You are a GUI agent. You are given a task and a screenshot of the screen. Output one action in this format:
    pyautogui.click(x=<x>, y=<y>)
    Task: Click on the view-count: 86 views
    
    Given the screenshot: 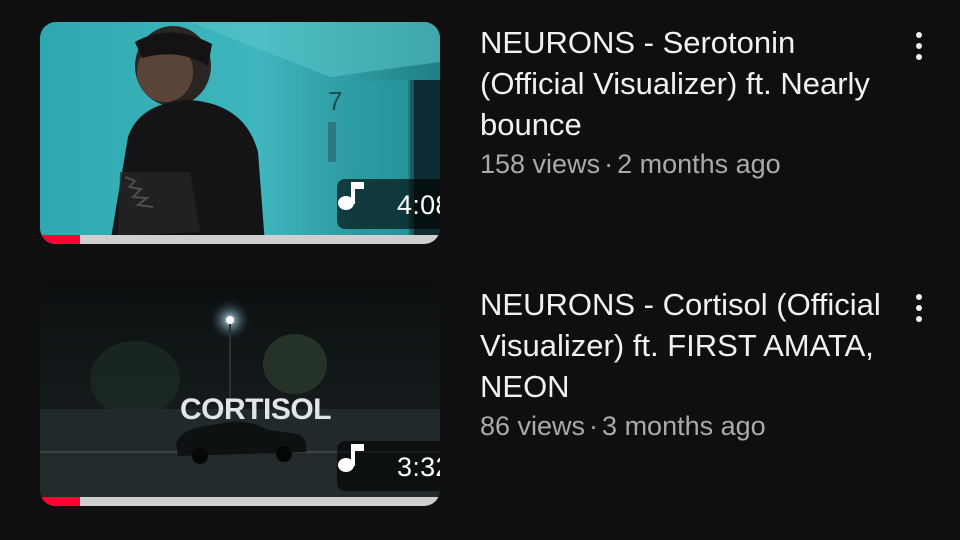 What is the action you would take?
    pyautogui.click(x=533, y=426)
    